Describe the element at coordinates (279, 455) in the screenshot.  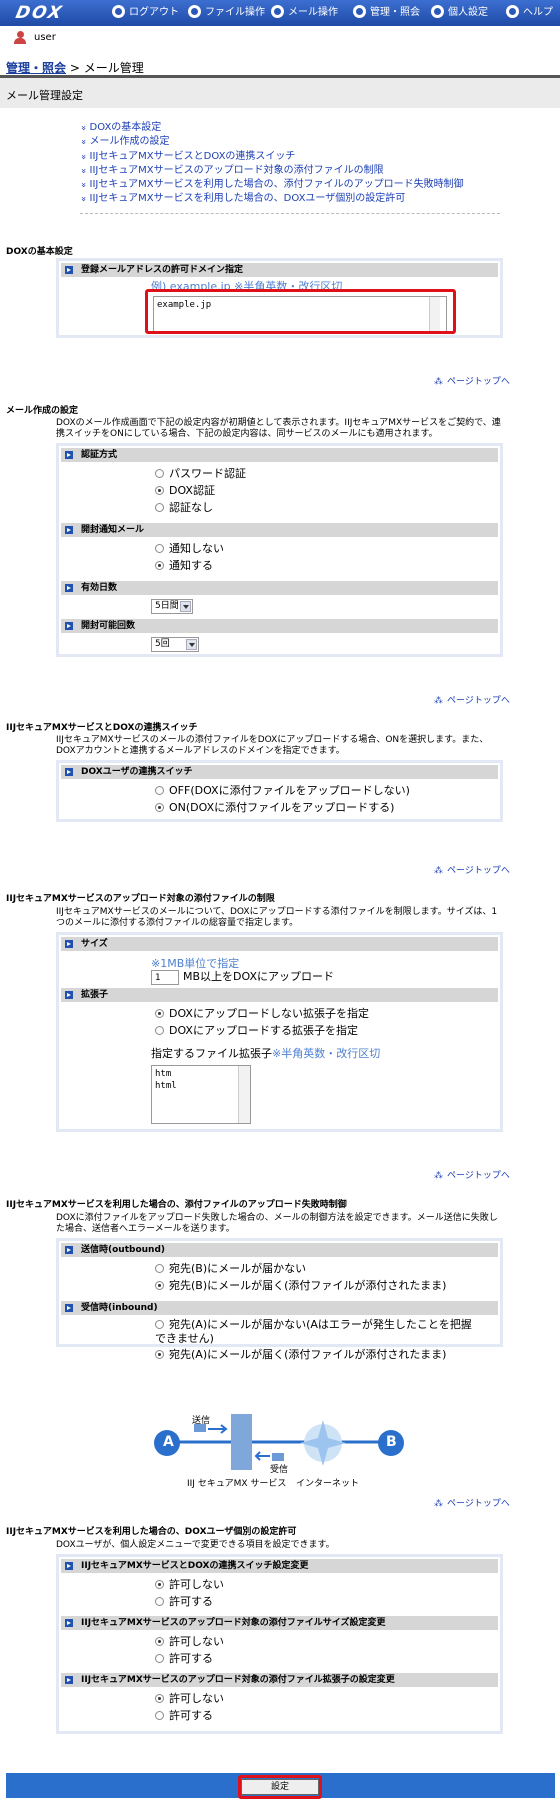
I see `group-header: 認証方式` at that location.